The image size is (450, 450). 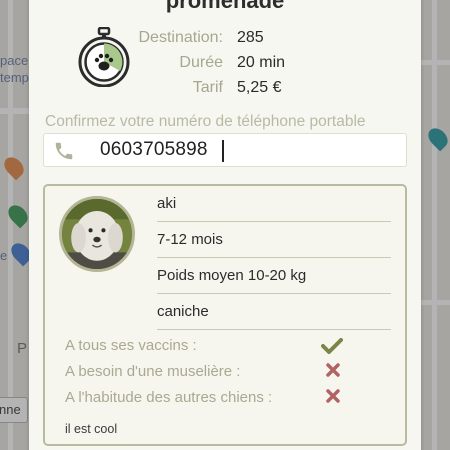 I want to click on phone-value: 0603705898, so click(x=154, y=149).